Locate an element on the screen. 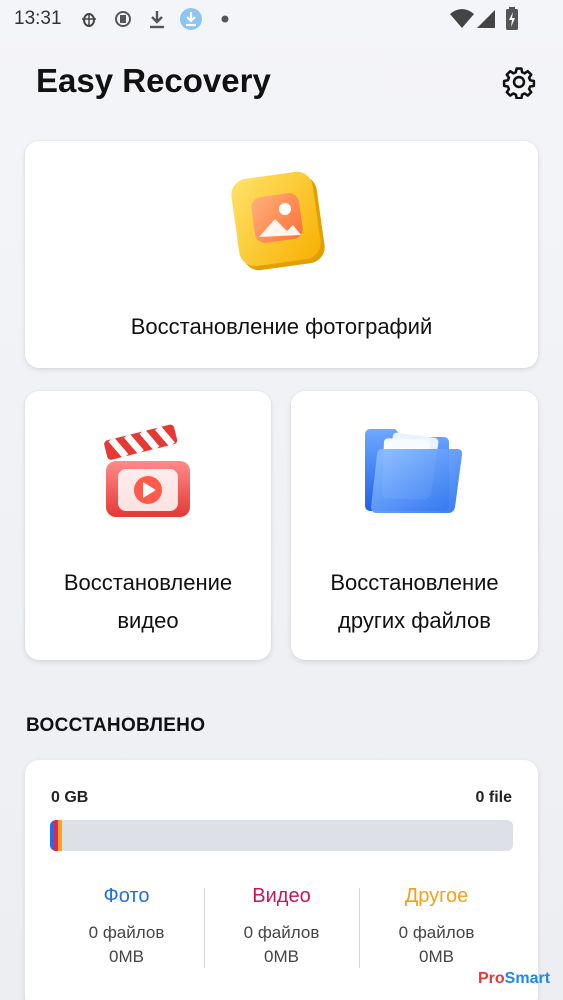 This screenshot has width=563, height=1000. video-recovery-card: Восстановление видео is located at coordinates (148, 525).